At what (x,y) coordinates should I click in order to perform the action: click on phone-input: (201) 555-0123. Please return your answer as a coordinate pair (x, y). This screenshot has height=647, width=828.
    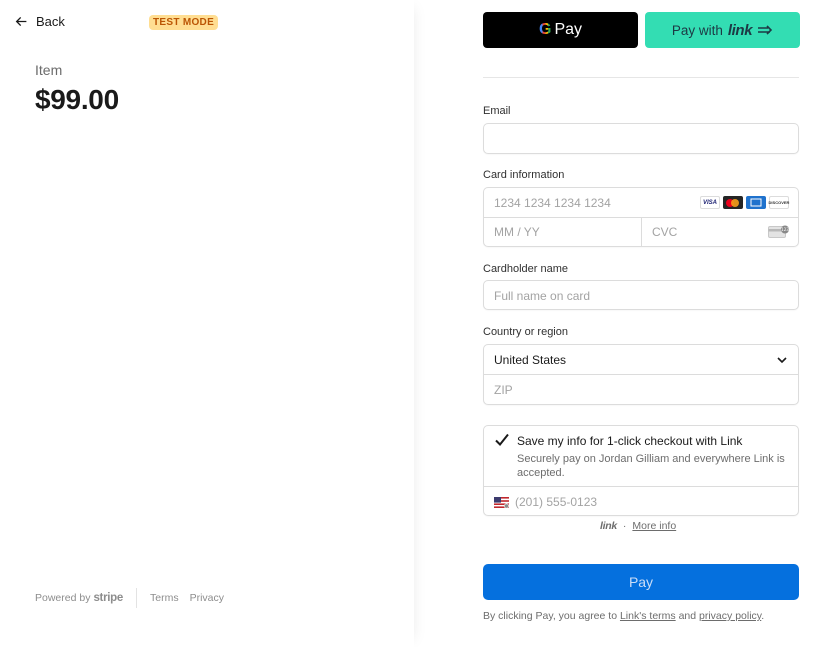
    Looking at the image, I should click on (641, 501).